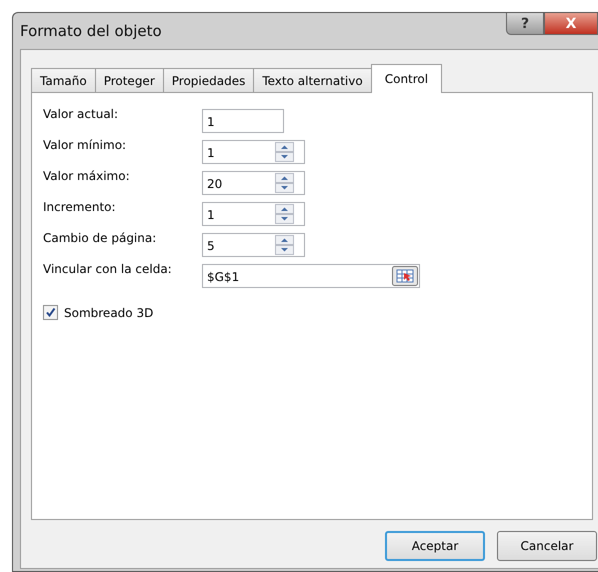  I want to click on select-range-icon, so click(405, 276).